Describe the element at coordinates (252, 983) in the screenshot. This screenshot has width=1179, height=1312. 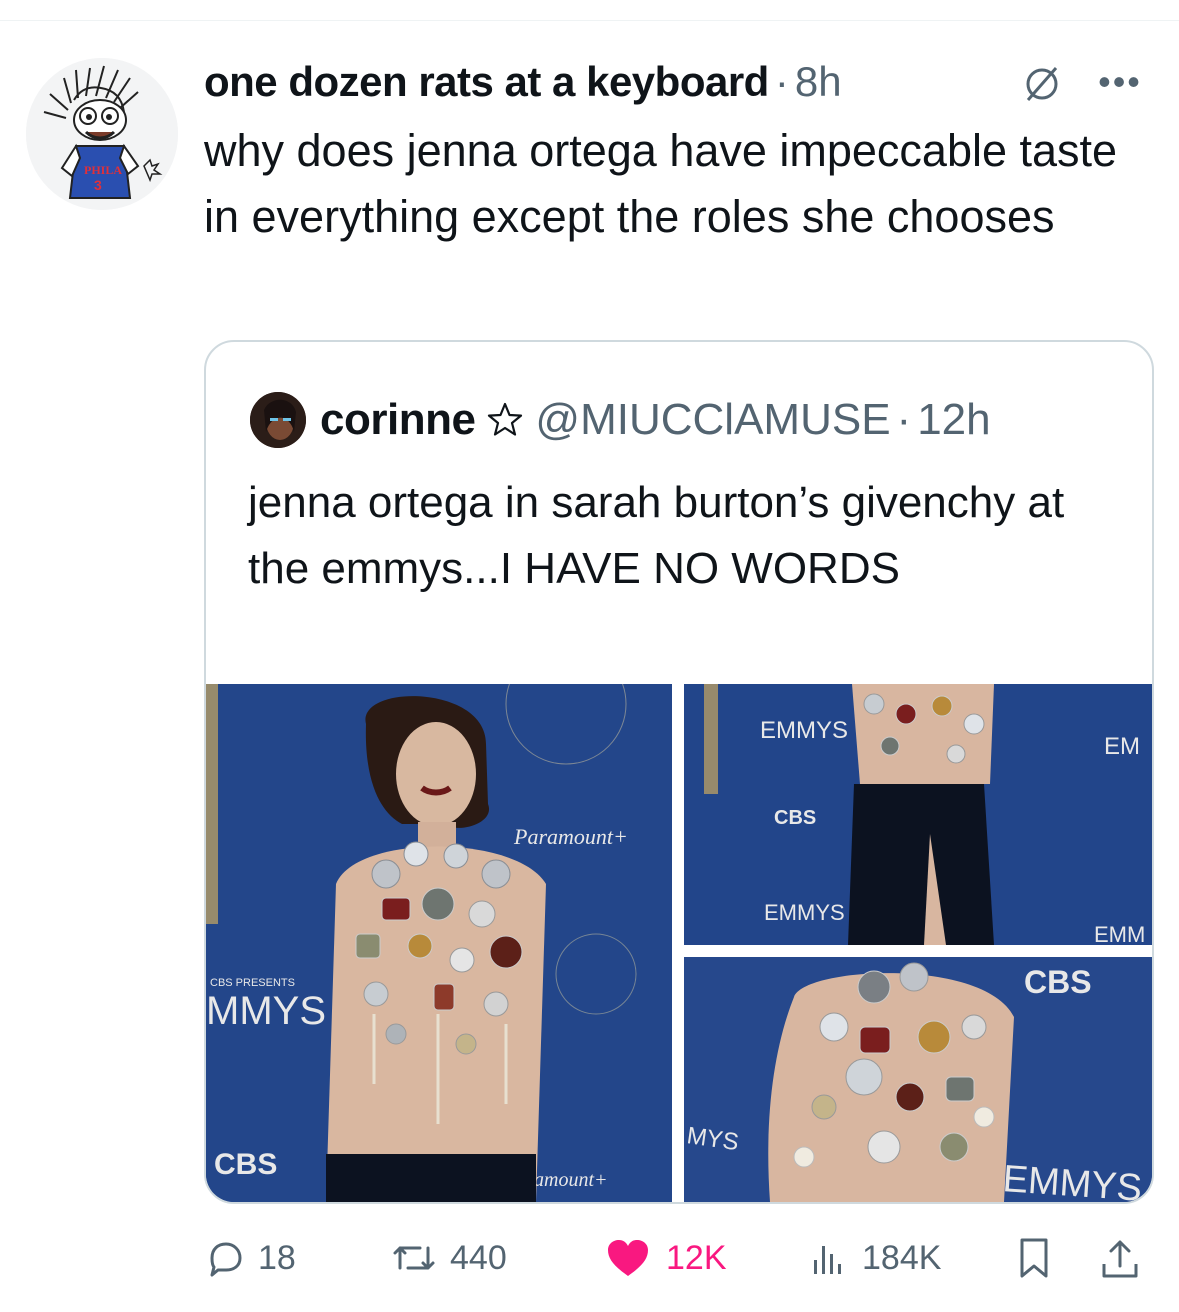
I see `sign-cbs-presents: CBS PRESENTS` at that location.